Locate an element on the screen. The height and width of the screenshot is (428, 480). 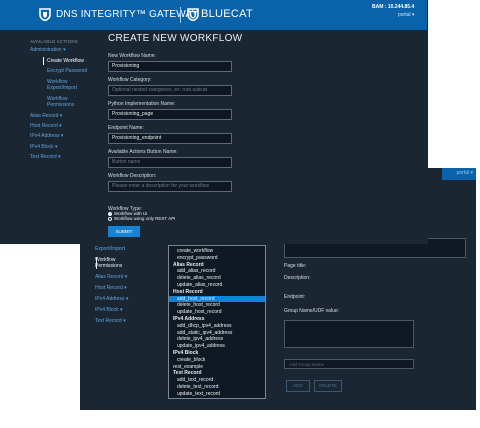
server-info: BAM : 10.244.85.4 is located at coordinates (393, 7).